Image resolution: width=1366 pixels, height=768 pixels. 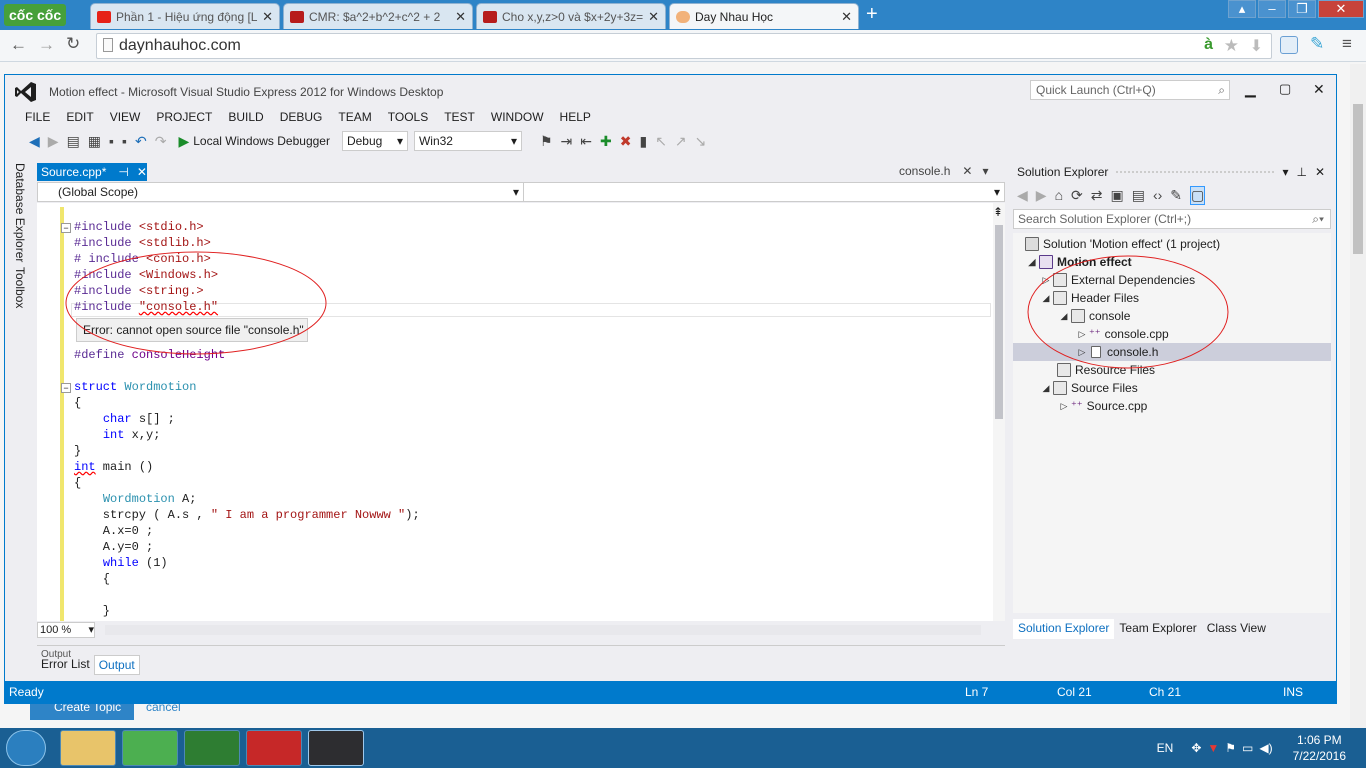 What do you see at coordinates (1285, 89) in the screenshot?
I see `maximize-icon: ▢` at bounding box center [1285, 89].